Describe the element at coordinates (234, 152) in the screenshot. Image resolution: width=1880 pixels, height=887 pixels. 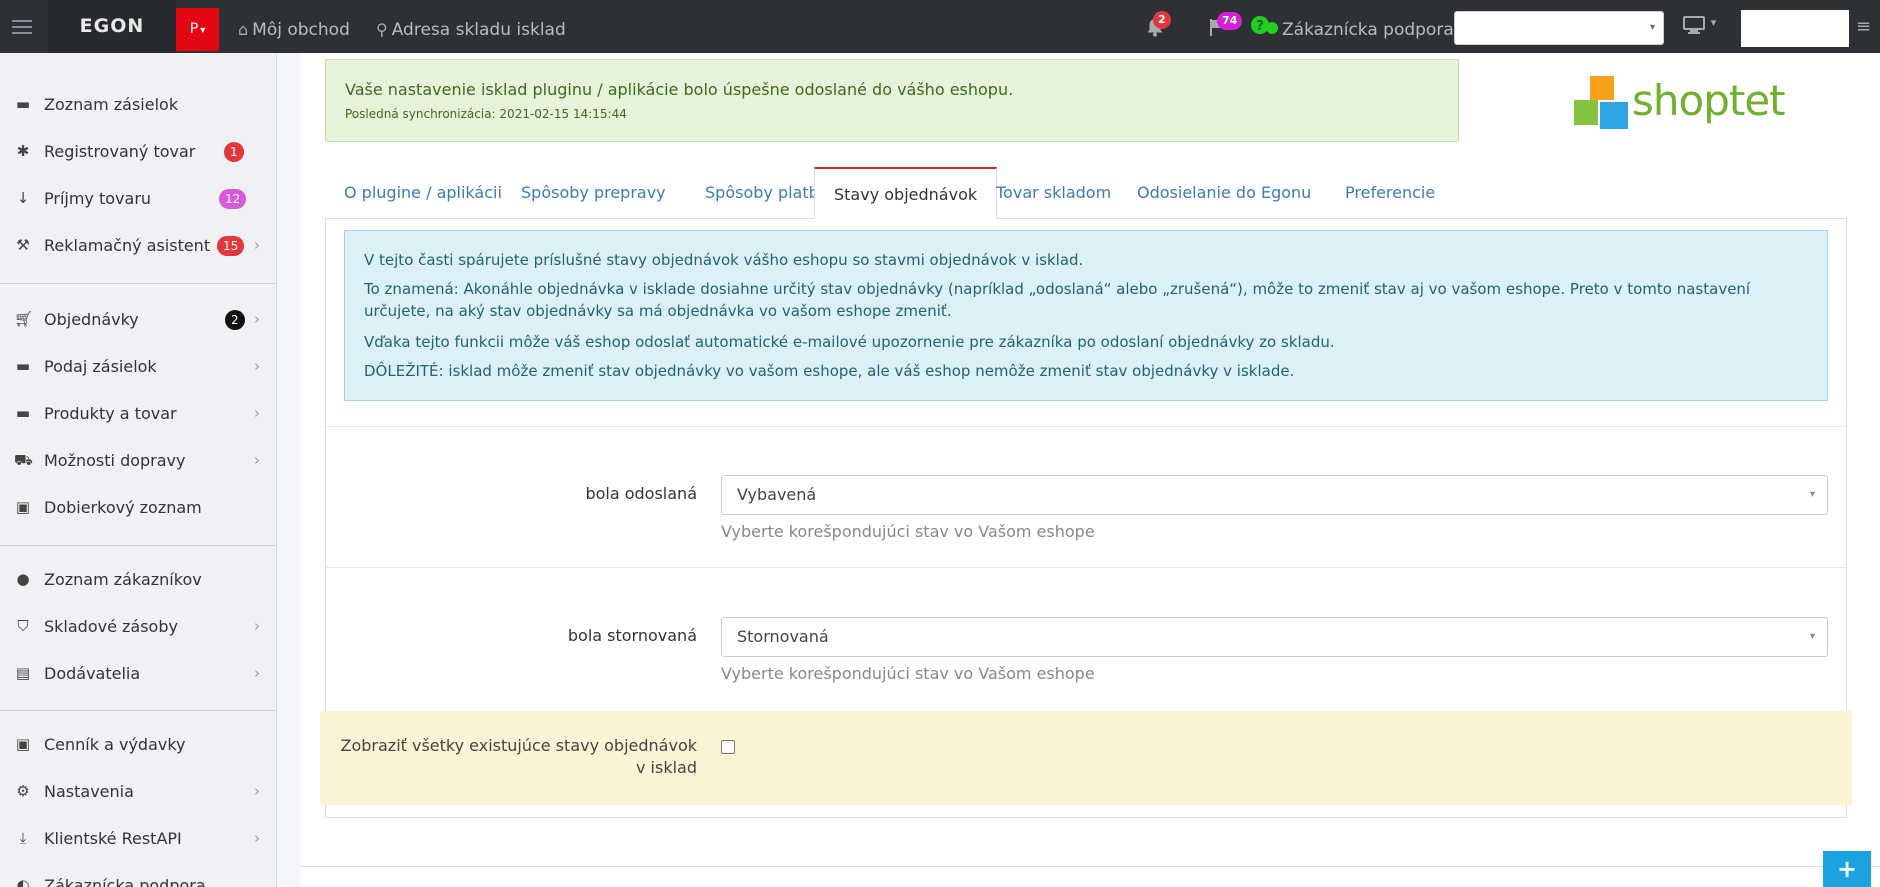
I see `count-badge: 1` at that location.